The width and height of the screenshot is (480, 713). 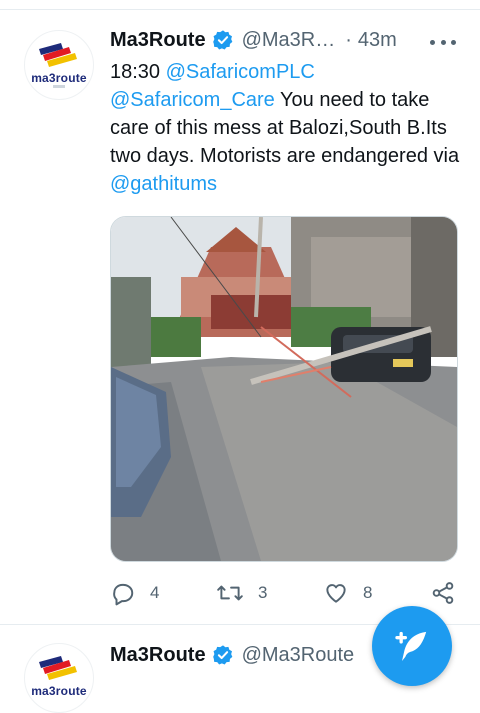 I want to click on tweet-text-part: 18:30, so click(x=138, y=72).